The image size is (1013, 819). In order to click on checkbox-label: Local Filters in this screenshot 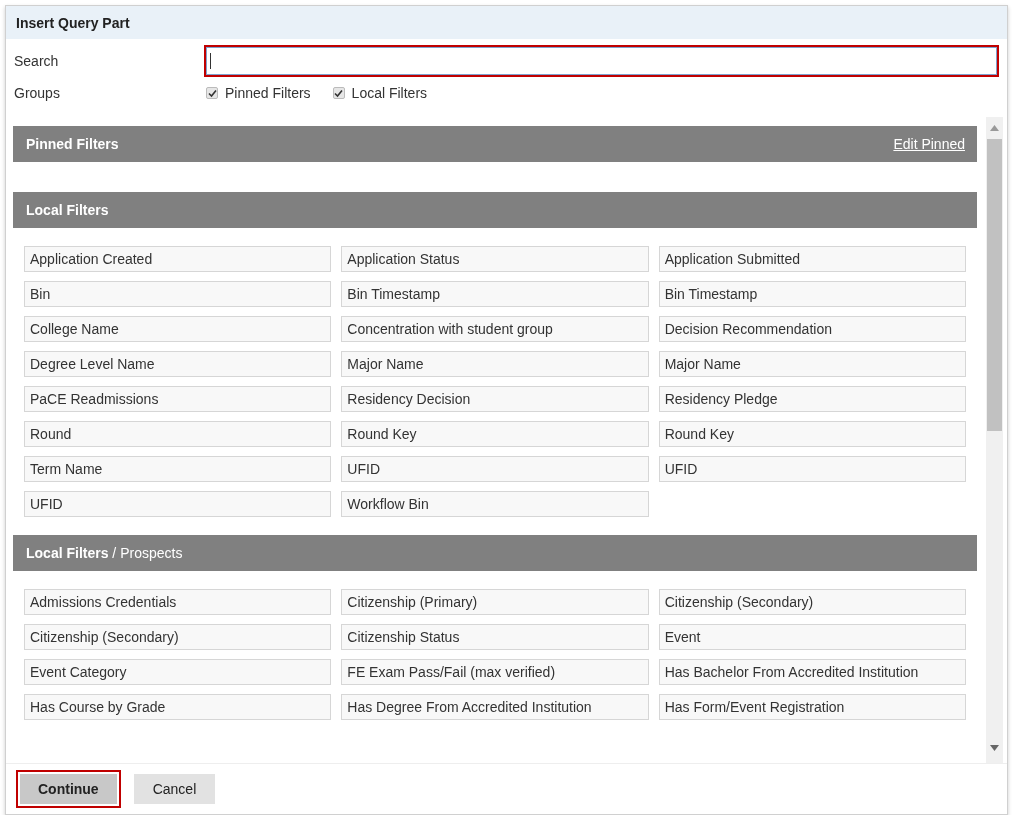, I will do `click(389, 93)`.